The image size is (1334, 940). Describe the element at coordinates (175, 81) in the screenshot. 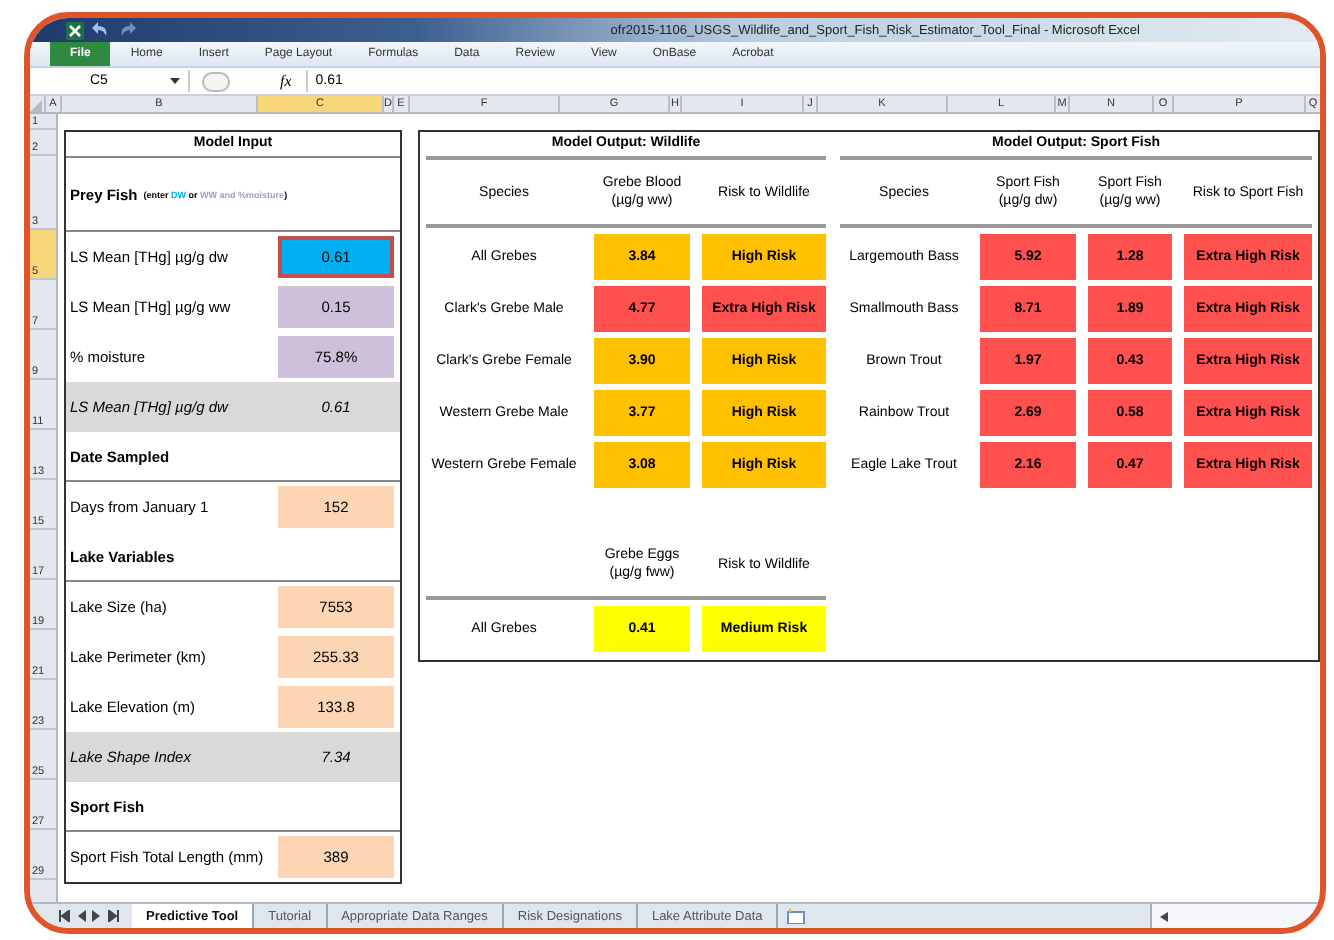

I see `caret-icon` at that location.